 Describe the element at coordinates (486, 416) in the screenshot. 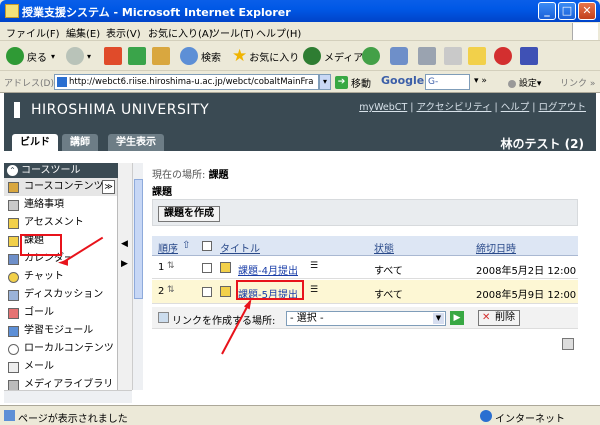

I see `internet-zone-icon` at that location.